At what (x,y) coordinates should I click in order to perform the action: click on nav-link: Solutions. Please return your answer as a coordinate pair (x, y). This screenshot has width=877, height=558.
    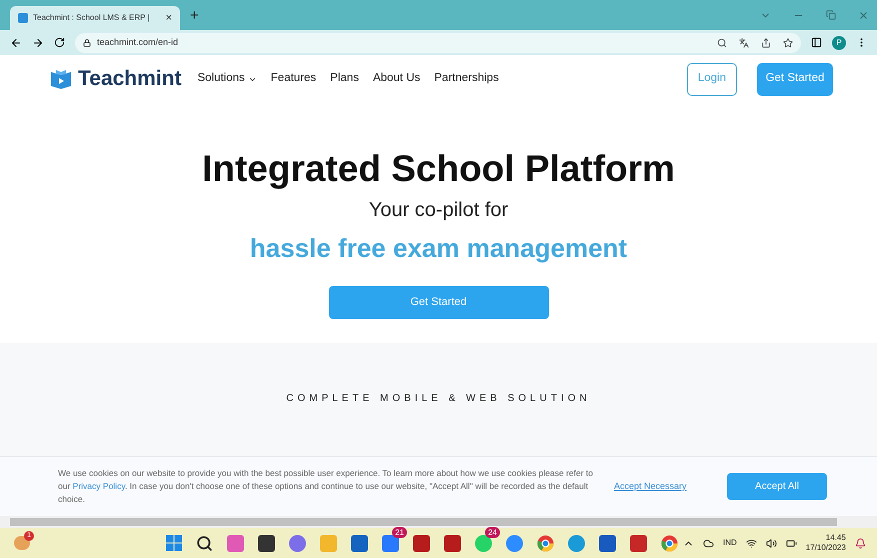
    Looking at the image, I should click on (227, 79).